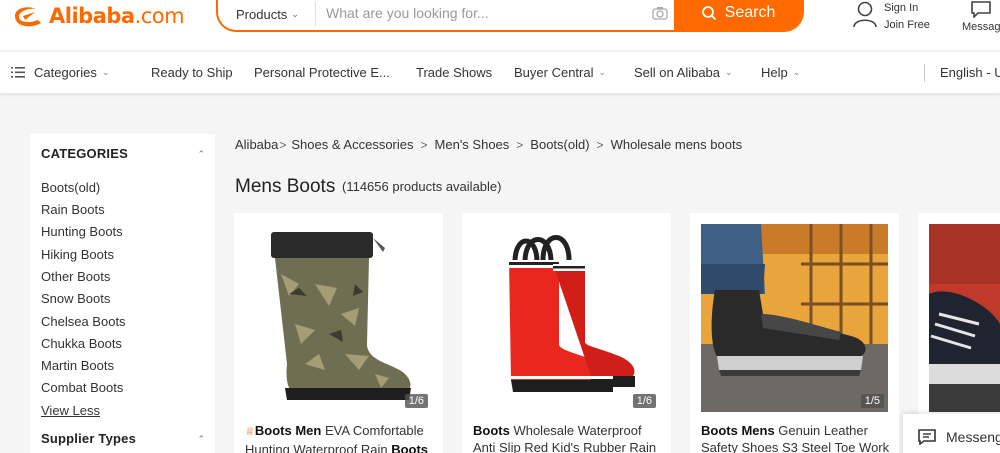 This screenshot has width=1000, height=453. I want to click on nav-trade-shows: Trade Shows, so click(454, 72).